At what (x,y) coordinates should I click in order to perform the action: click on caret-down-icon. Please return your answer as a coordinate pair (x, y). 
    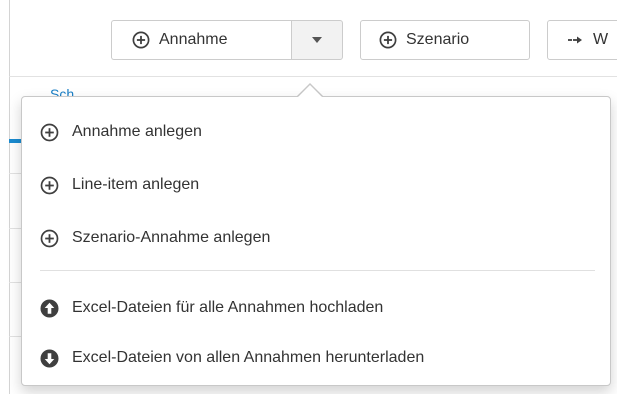
    Looking at the image, I should click on (317, 40).